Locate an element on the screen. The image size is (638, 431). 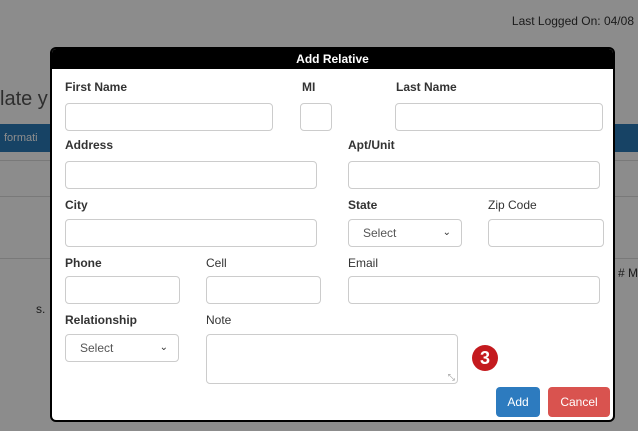
relationship-label: Relationship is located at coordinates (101, 320).